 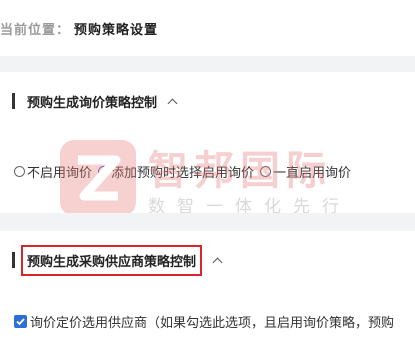 I want to click on page-title: 预购策略设置, so click(x=116, y=30).